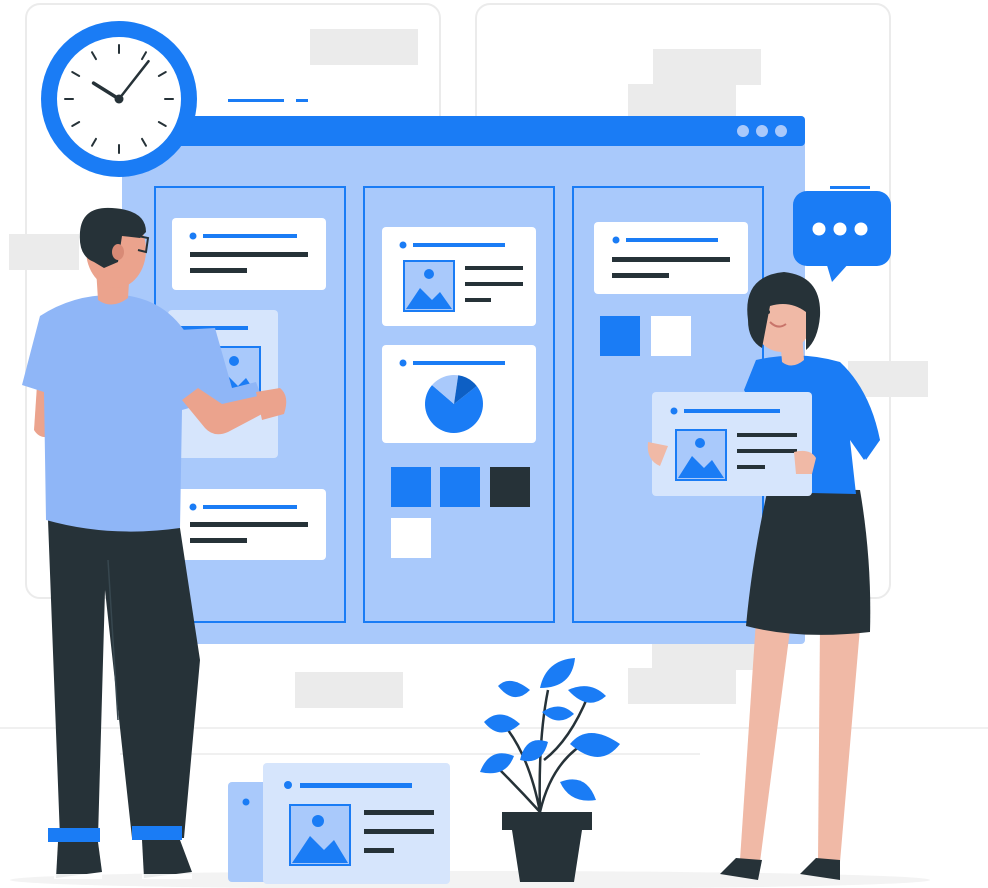 This screenshot has height=888, width=988. Describe the element at coordinates (454, 404) in the screenshot. I see `pie-chart-icon` at that location.